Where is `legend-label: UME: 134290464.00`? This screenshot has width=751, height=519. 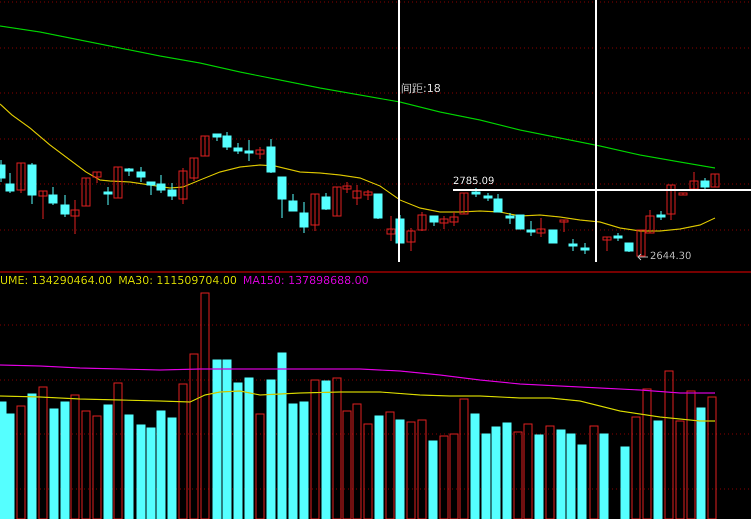
legend-label: UME: 134290464.00 is located at coordinates (56, 281).